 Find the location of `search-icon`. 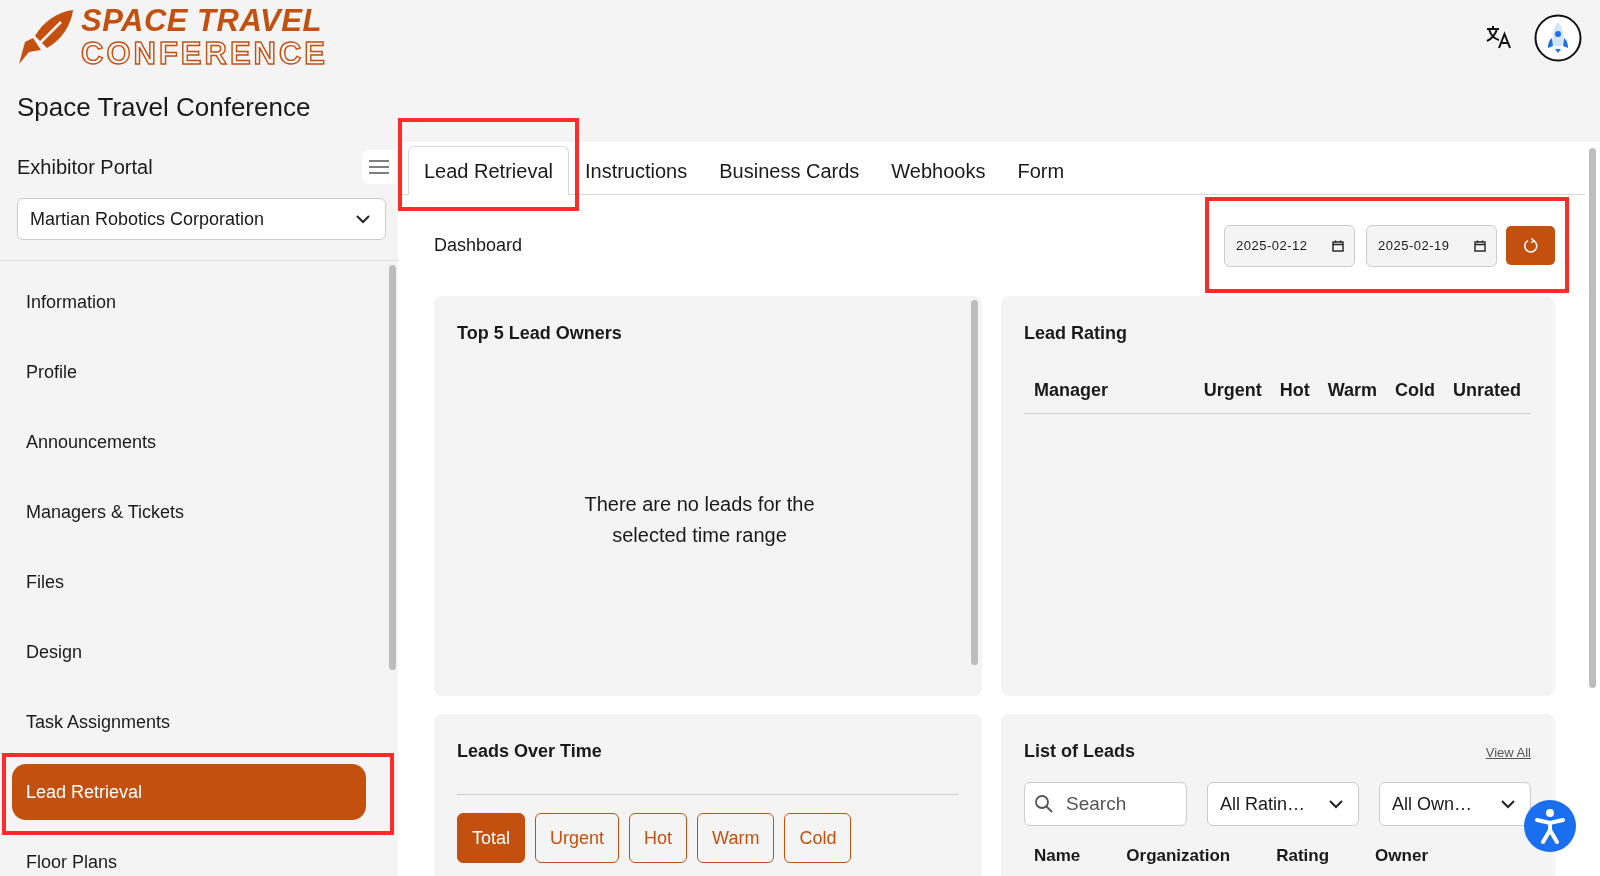

search-icon is located at coordinates (1044, 804).